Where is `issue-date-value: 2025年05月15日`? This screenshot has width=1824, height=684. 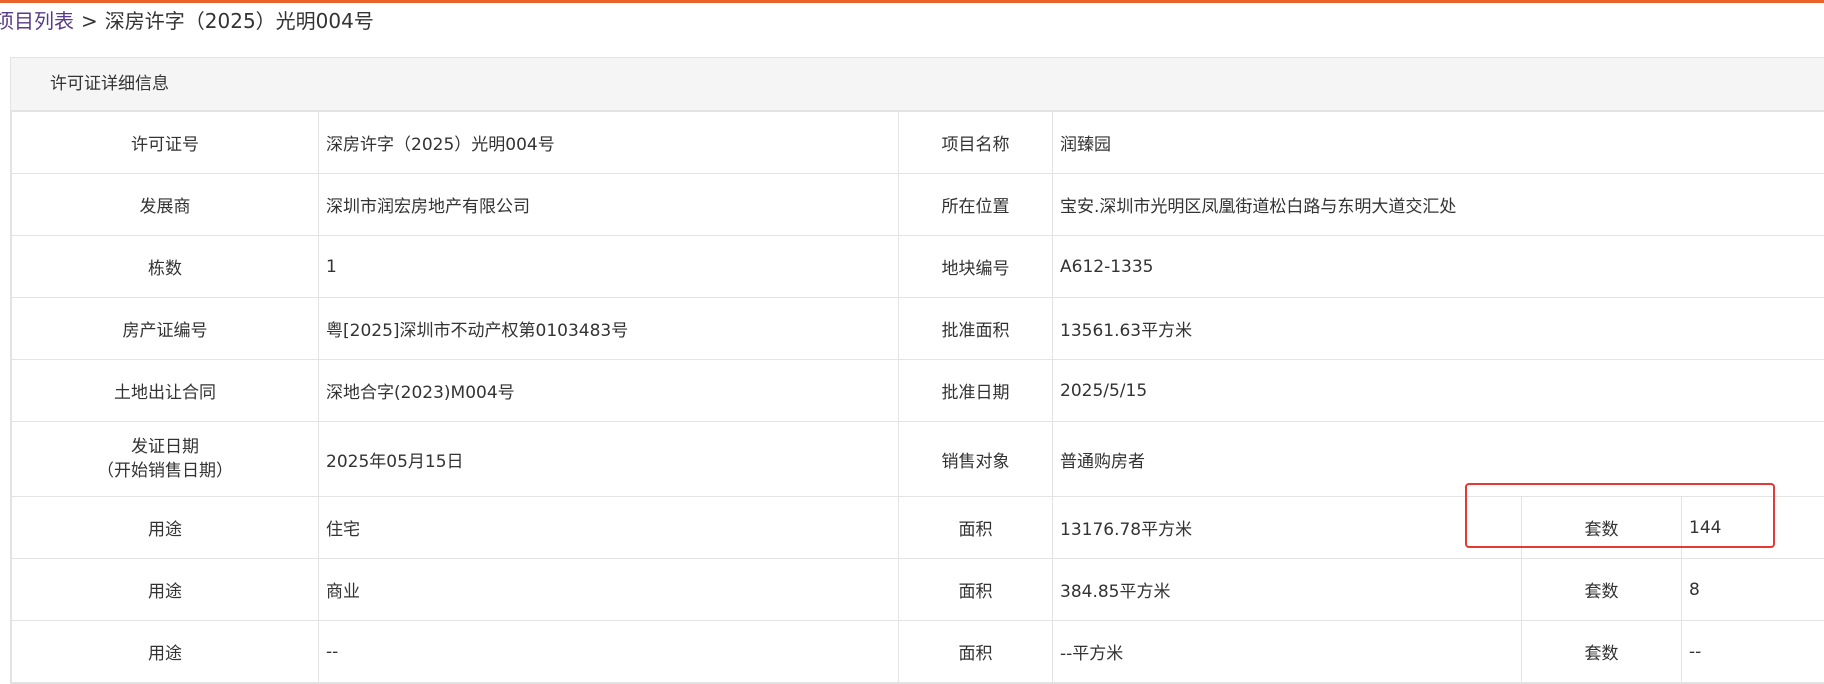
issue-date-value: 2025年05月15日 is located at coordinates (608, 459).